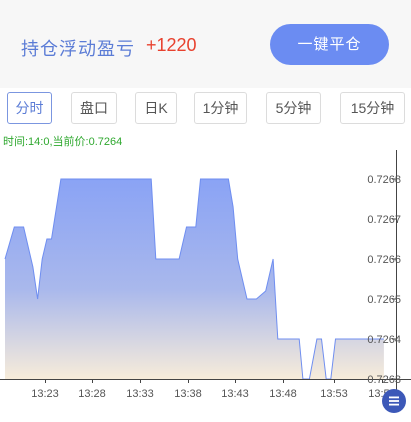  What do you see at coordinates (384, 380) in the screenshot?
I see `y-tick-label: 0.7263` at bounding box center [384, 380].